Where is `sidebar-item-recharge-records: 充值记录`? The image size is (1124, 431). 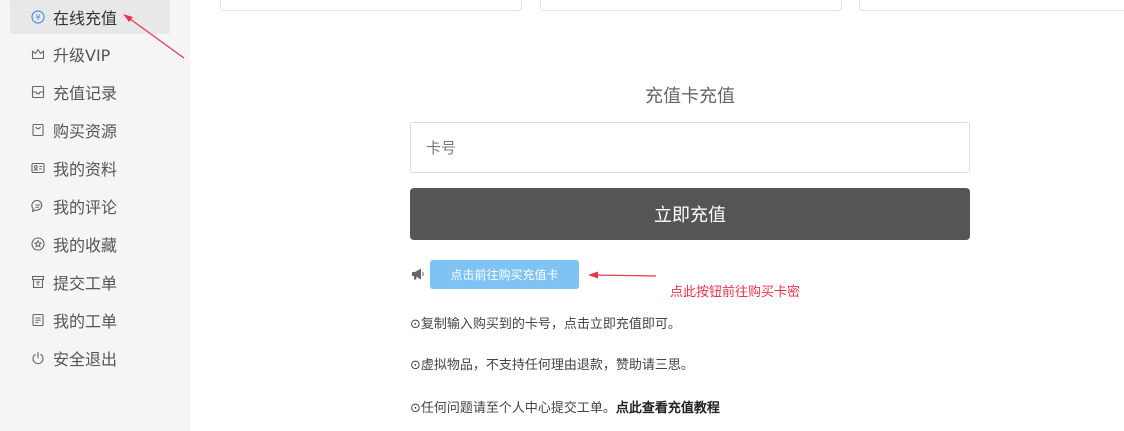 sidebar-item-recharge-records: 充值记录 is located at coordinates (90, 92).